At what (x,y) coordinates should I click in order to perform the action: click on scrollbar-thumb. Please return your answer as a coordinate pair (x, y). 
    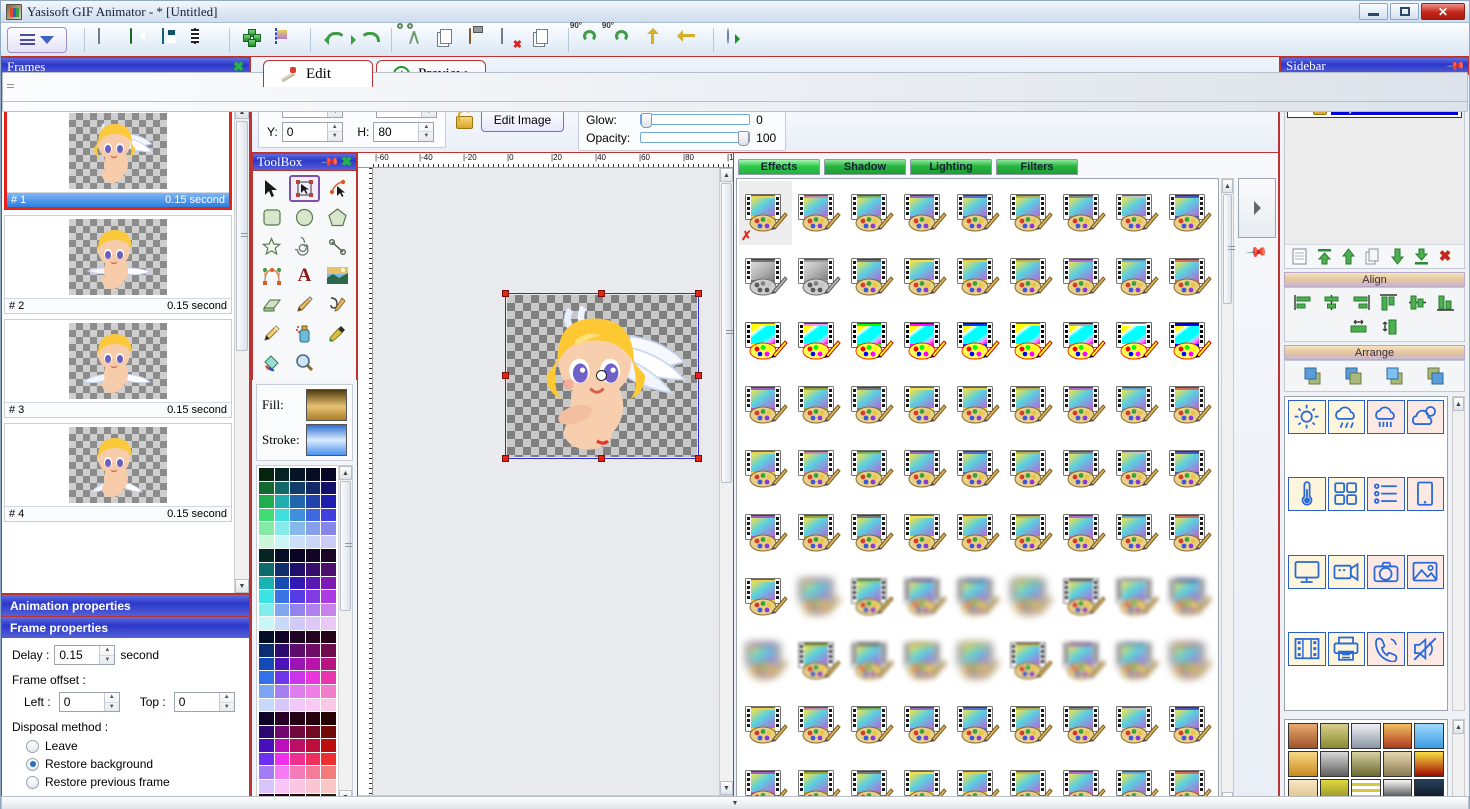
    Looking at the image, I should click on (346, 546).